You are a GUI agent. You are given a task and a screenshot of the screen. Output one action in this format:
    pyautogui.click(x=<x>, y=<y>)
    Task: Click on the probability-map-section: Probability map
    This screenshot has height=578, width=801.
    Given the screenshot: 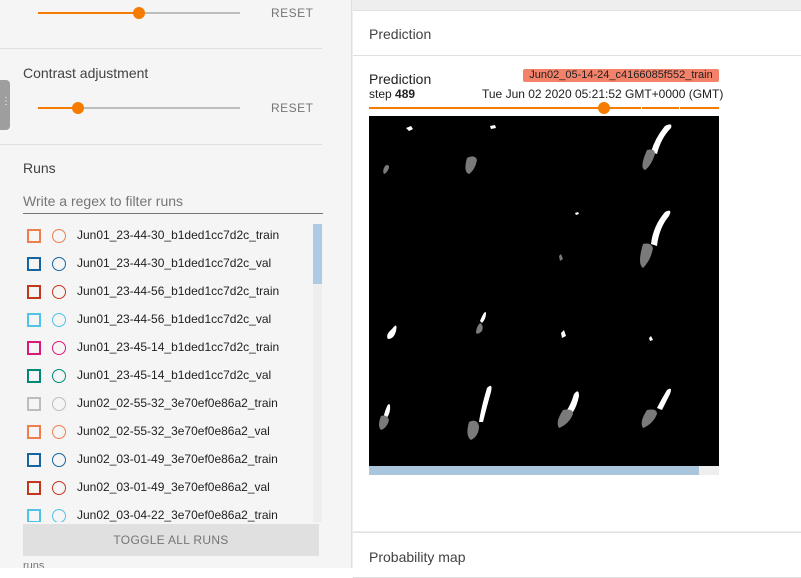 What is the action you would take?
    pyautogui.click(x=577, y=555)
    